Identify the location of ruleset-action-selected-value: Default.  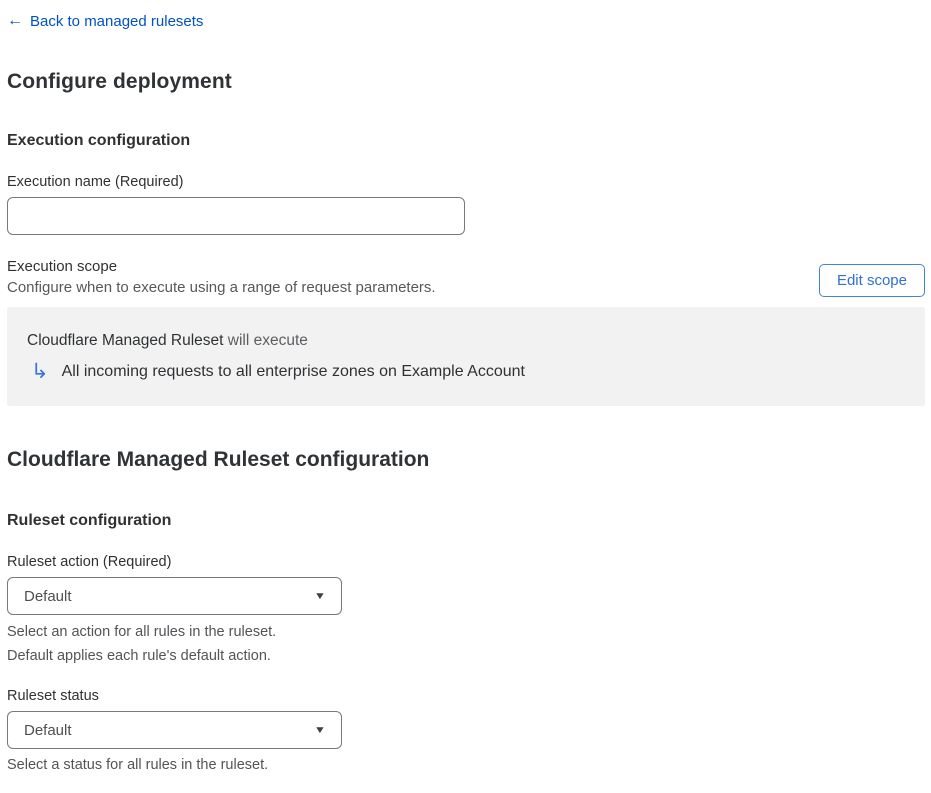
(48, 596).